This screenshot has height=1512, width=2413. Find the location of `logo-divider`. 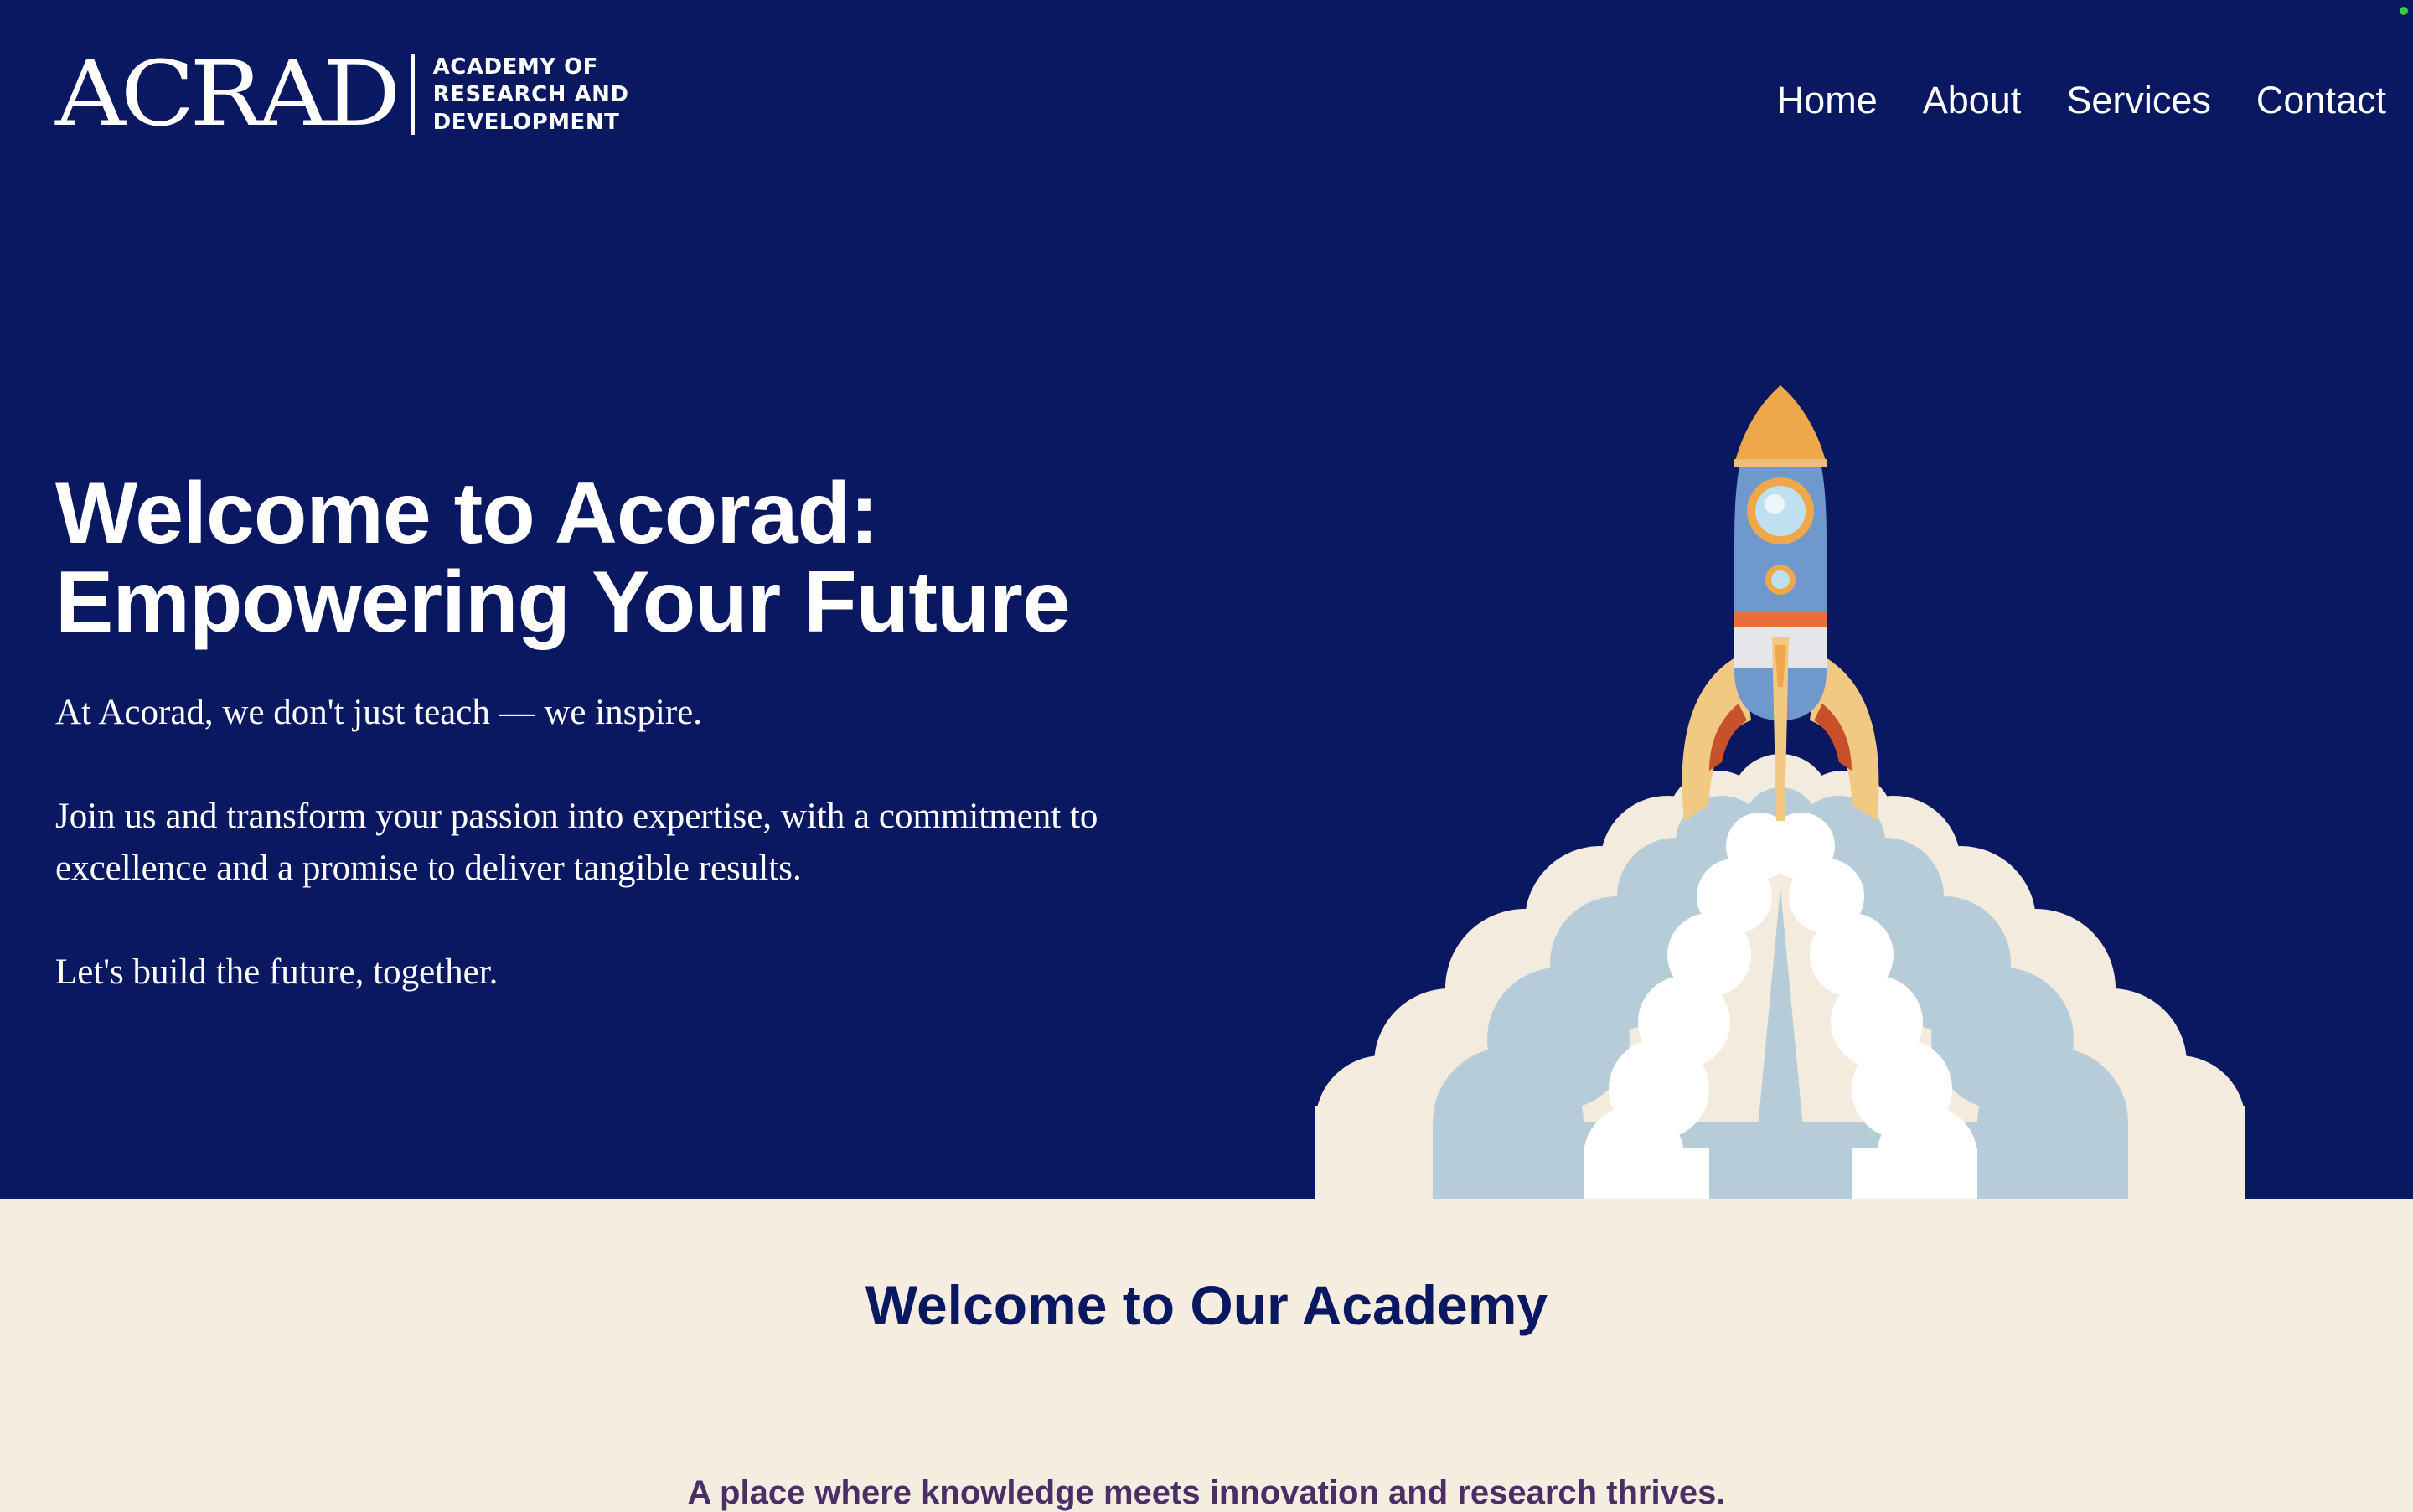

logo-divider is located at coordinates (413, 94).